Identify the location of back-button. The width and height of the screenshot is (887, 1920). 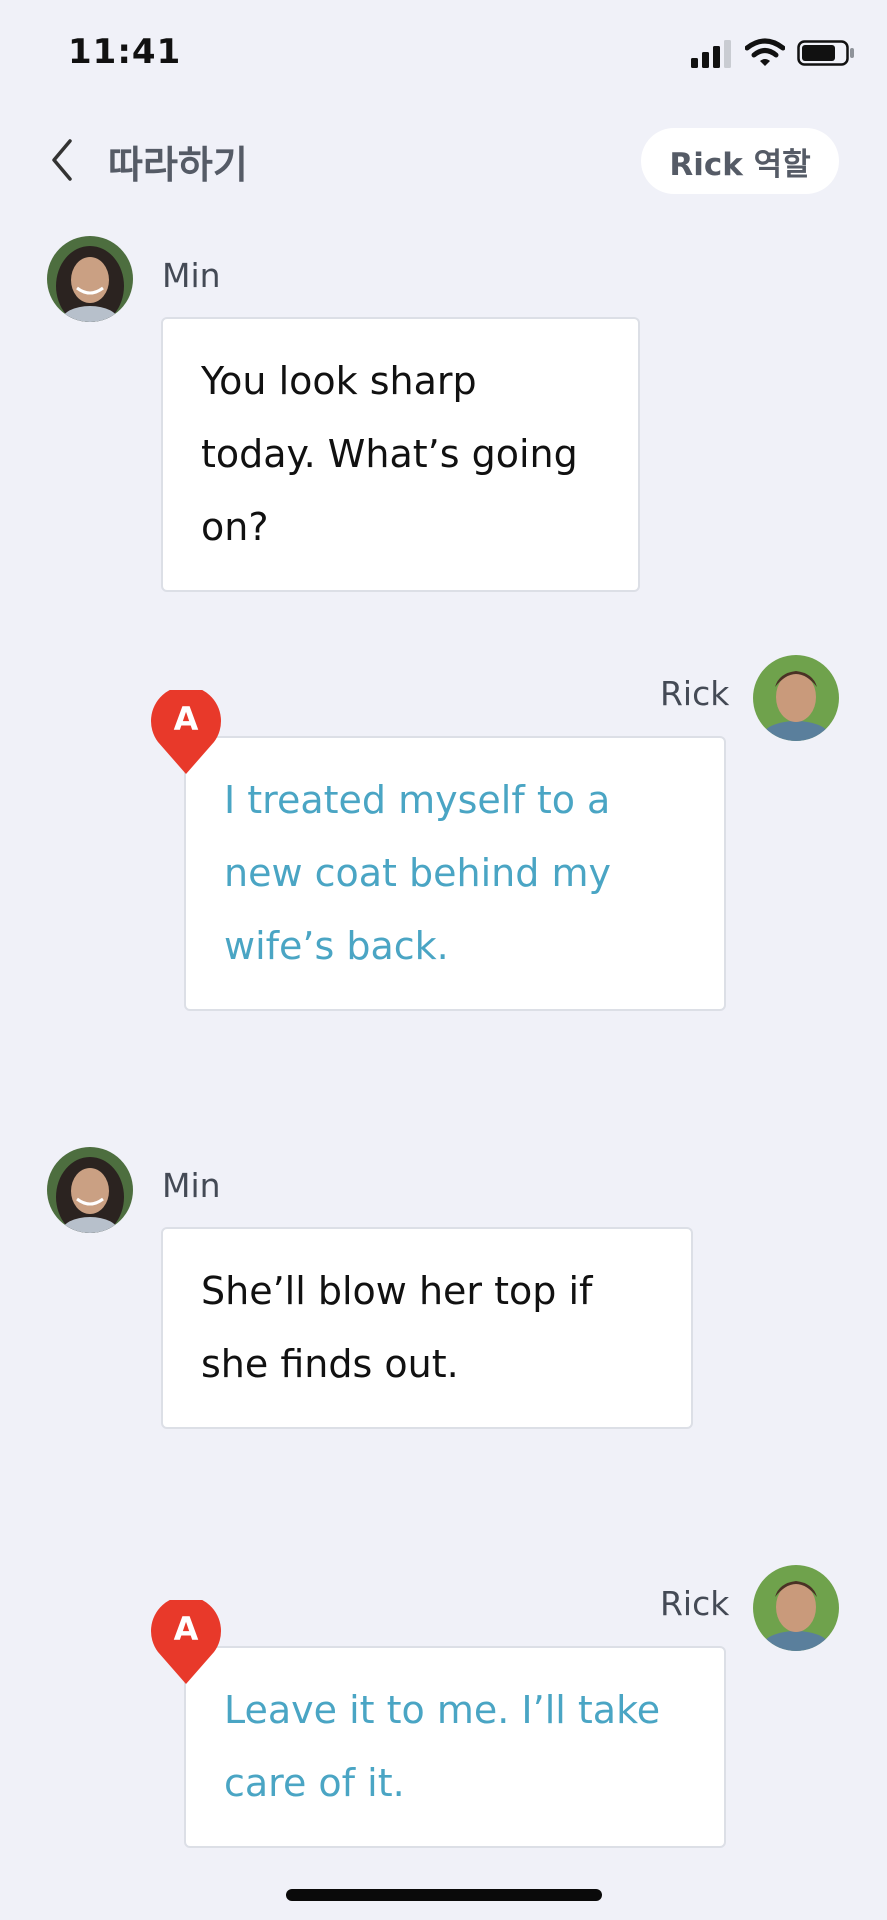
(62, 160).